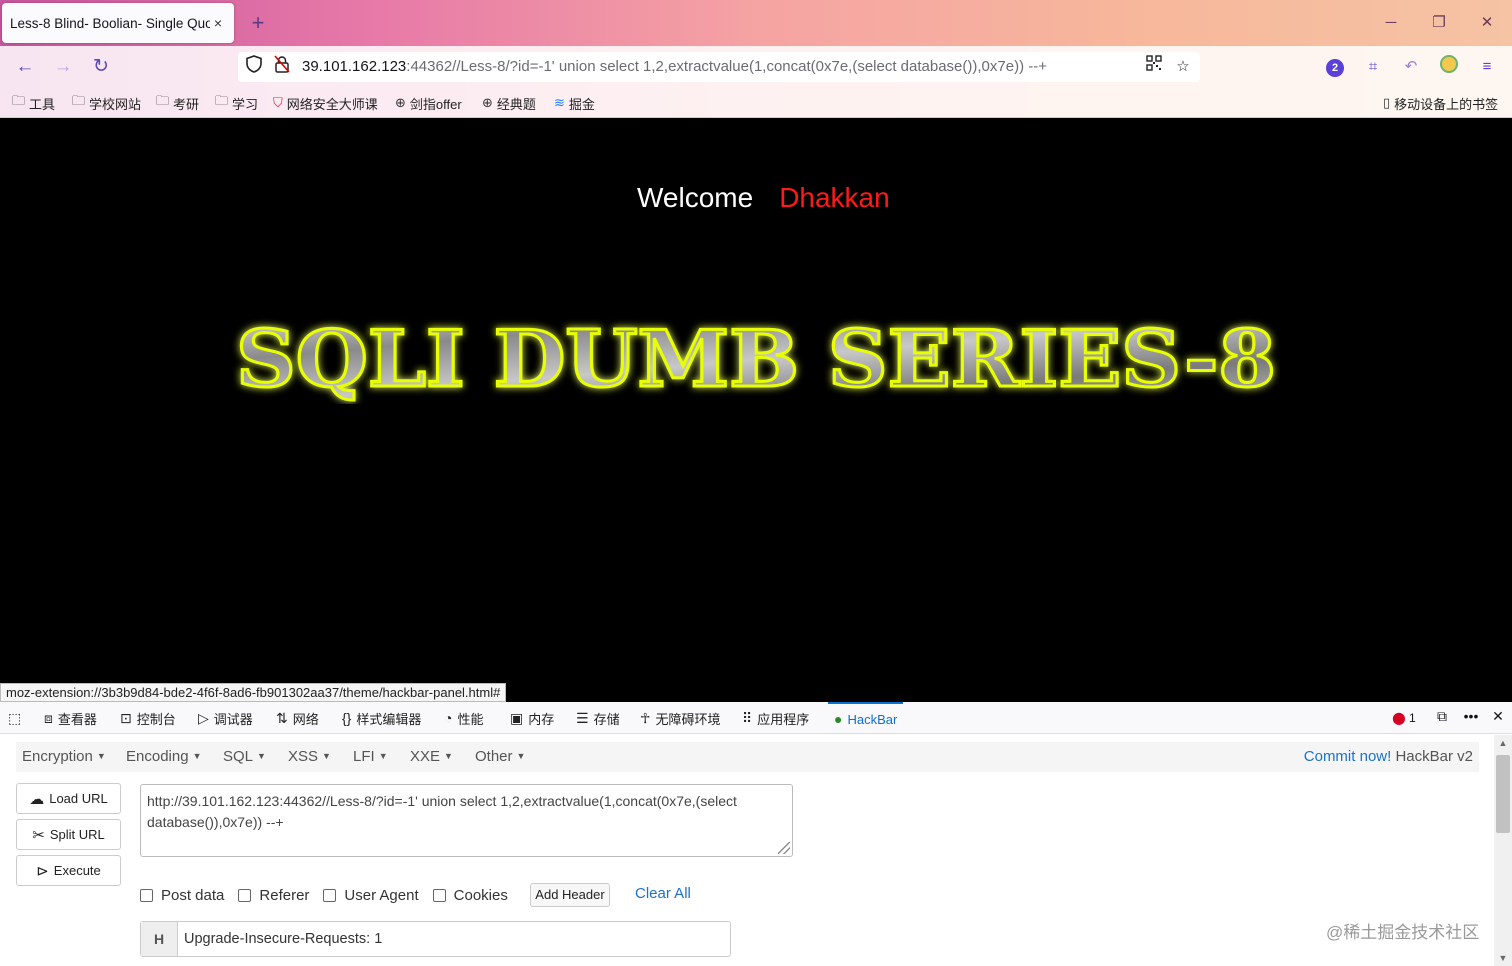 This screenshot has height=966, width=1512. I want to click on tab-label: 性能, so click(470, 719).